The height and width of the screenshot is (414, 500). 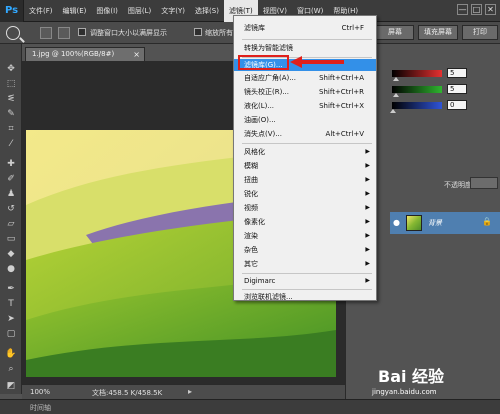 I want to click on blue-value: 0, so click(x=457, y=105).